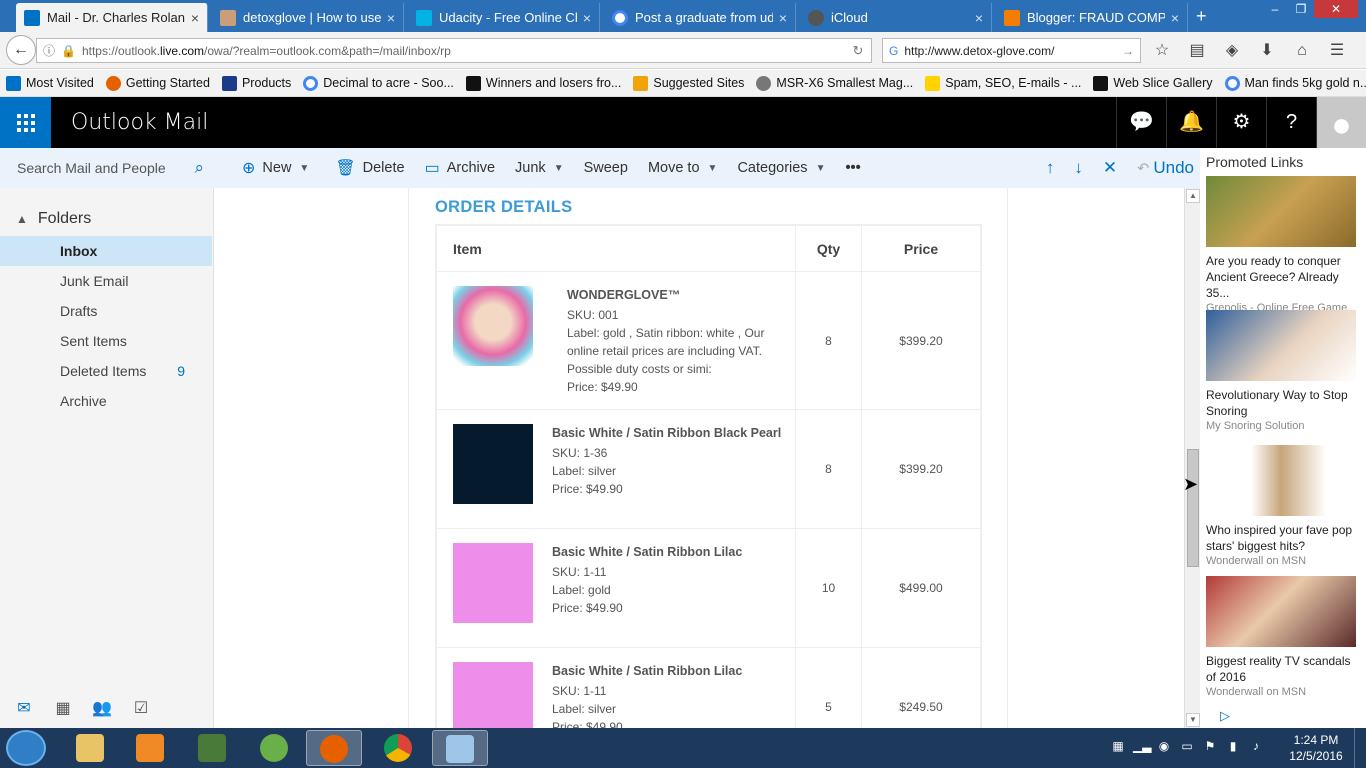 This screenshot has height=768, width=1366. What do you see at coordinates (107, 168) in the screenshot?
I see `search-box: Search Mail and People ⌕` at bounding box center [107, 168].